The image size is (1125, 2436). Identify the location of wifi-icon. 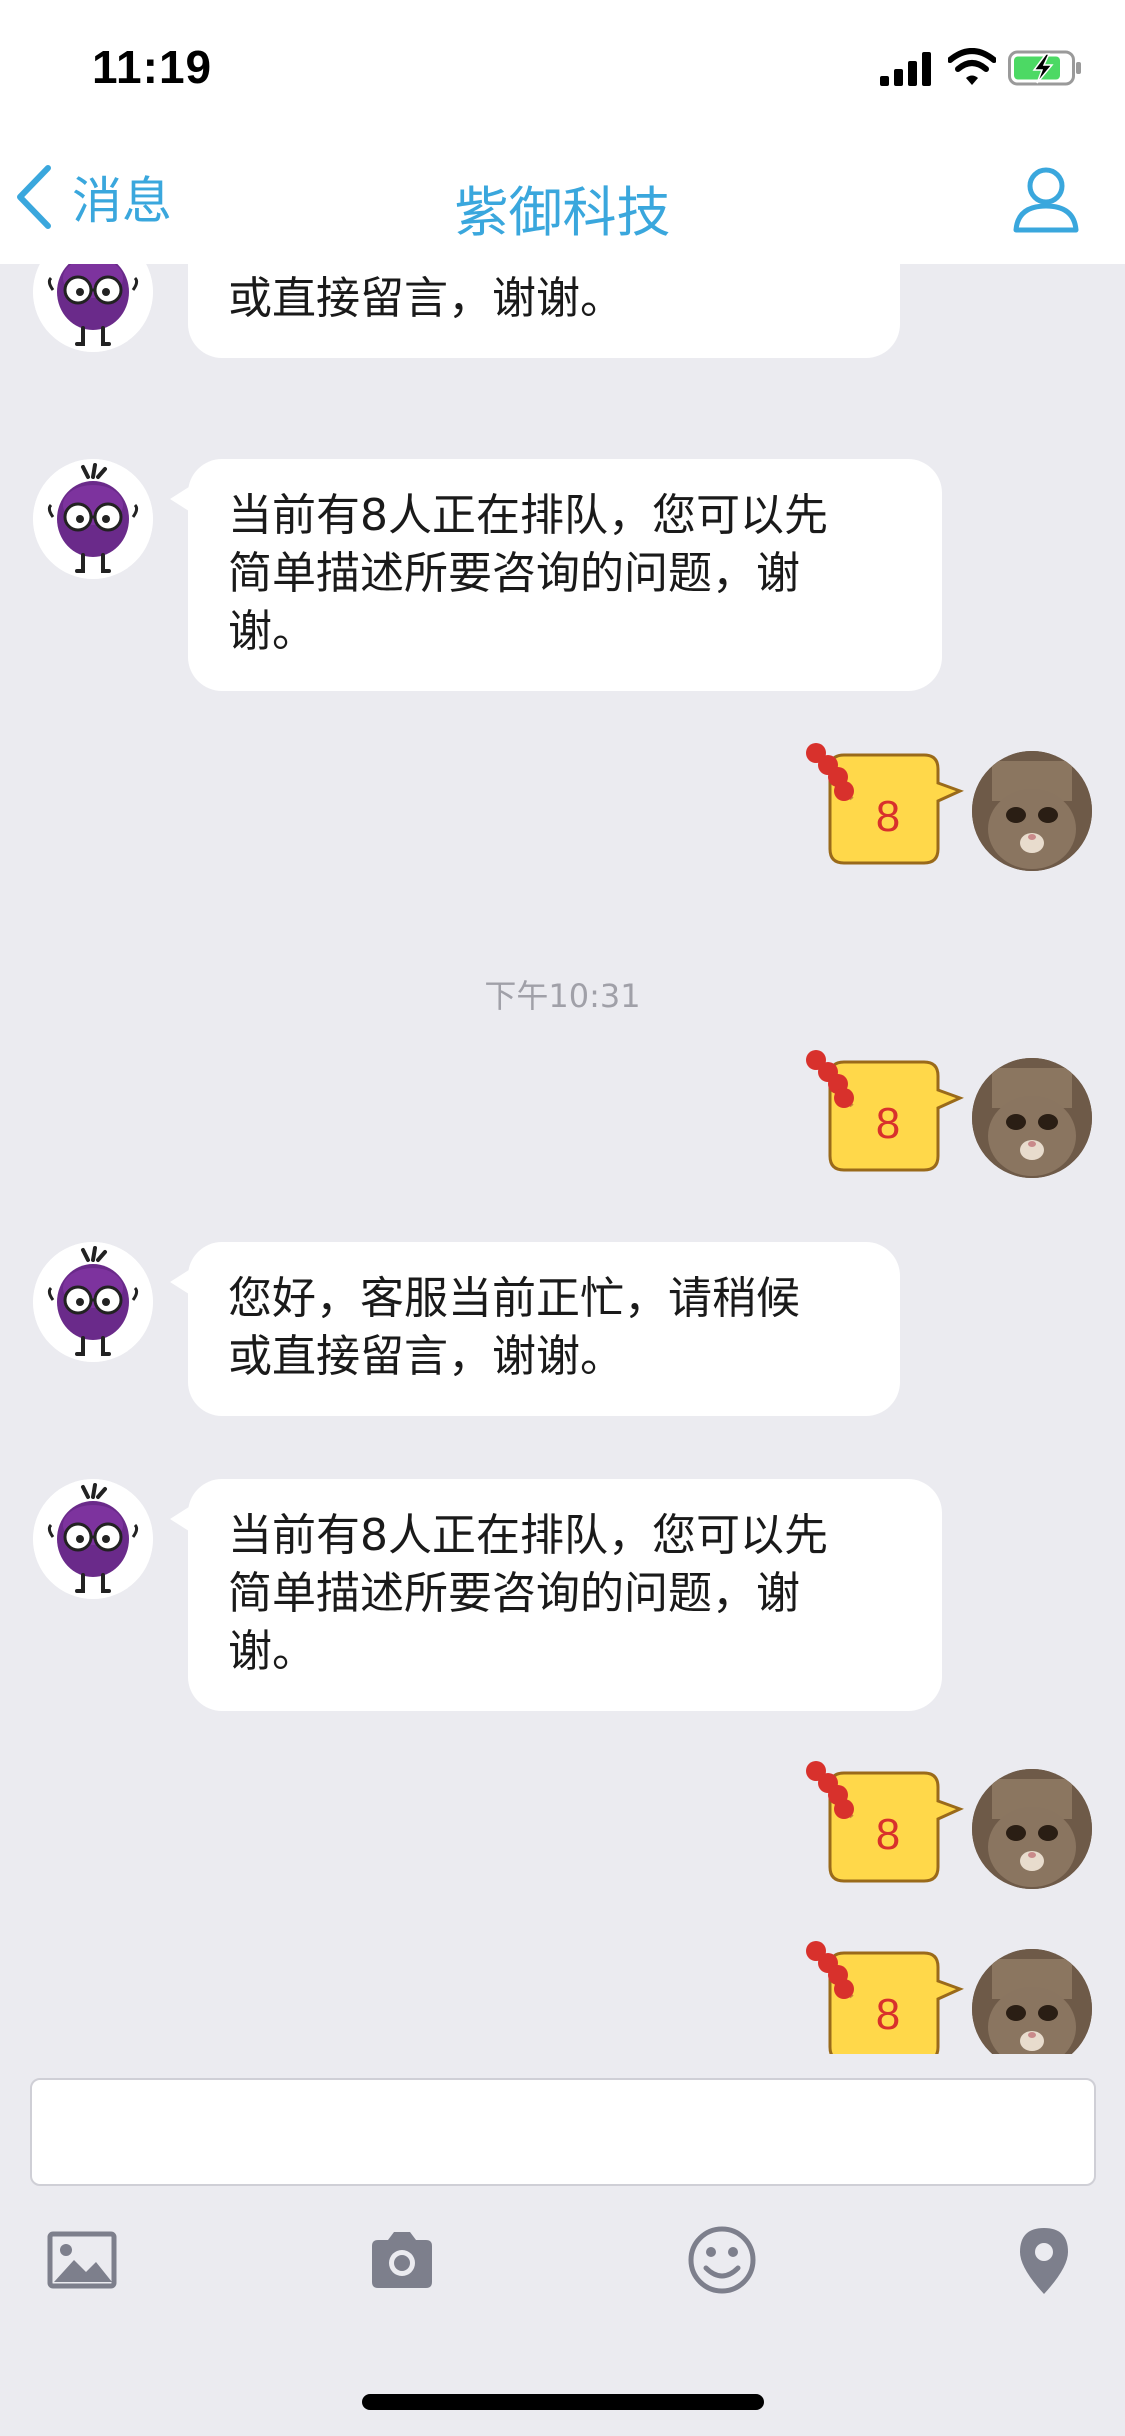
(972, 66).